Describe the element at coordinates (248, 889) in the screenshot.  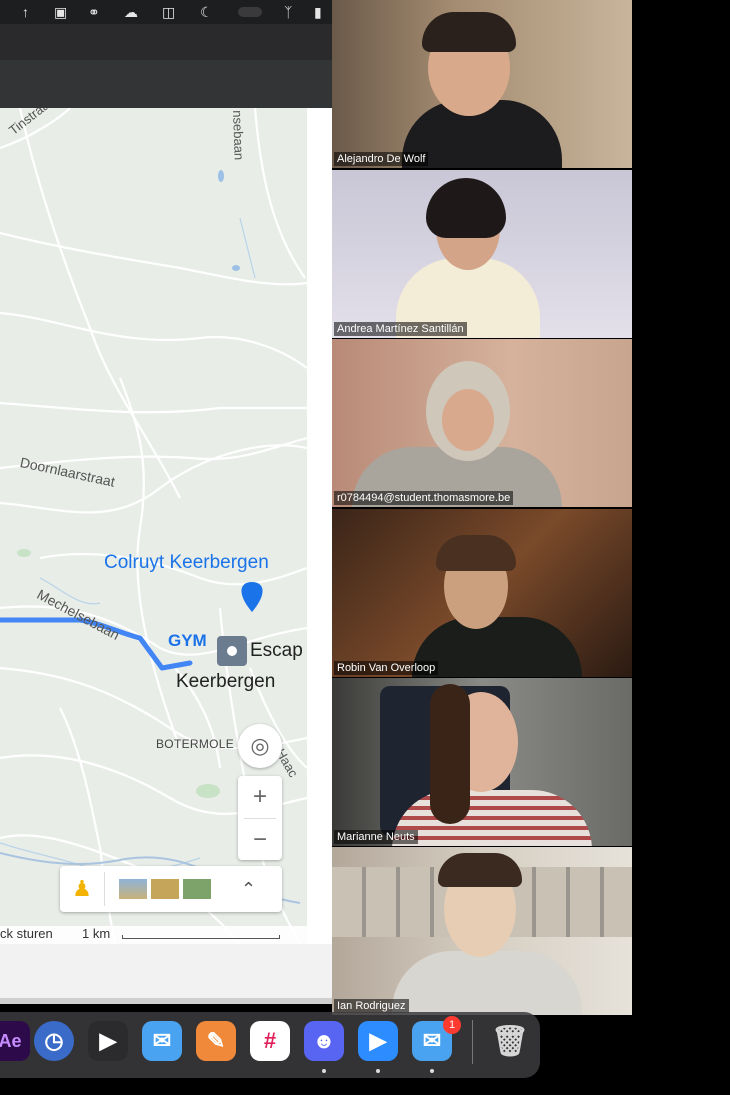
I see `chevron-up-icon: ⌃` at that location.